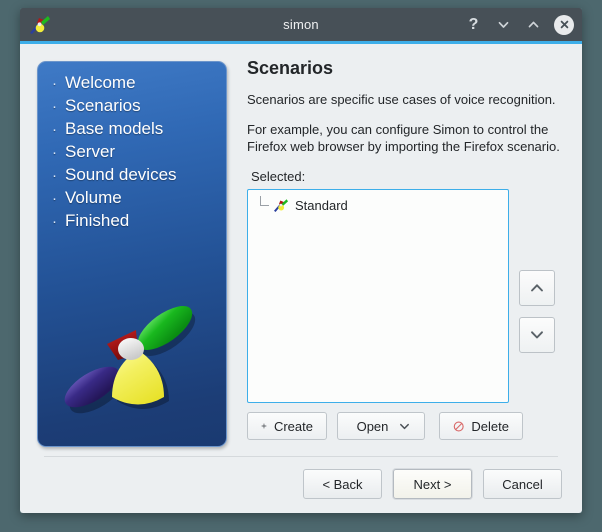 The height and width of the screenshot is (532, 602). I want to click on help-icon: ?, so click(473, 24).